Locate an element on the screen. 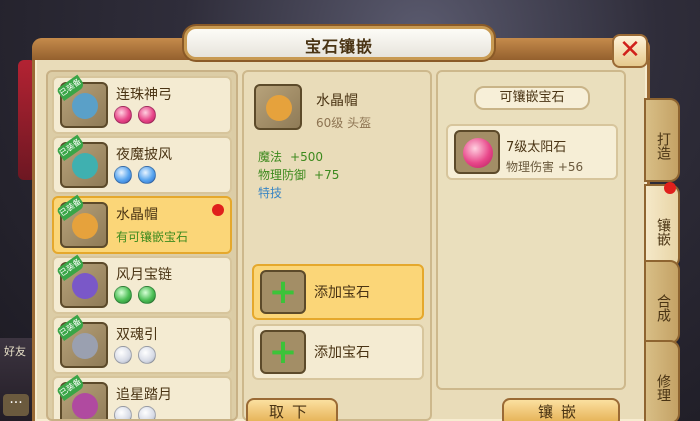 Image resolution: width=700 pixels, height=421 pixels. tab-inlay-label: 镶嵌 is located at coordinates (663, 232).